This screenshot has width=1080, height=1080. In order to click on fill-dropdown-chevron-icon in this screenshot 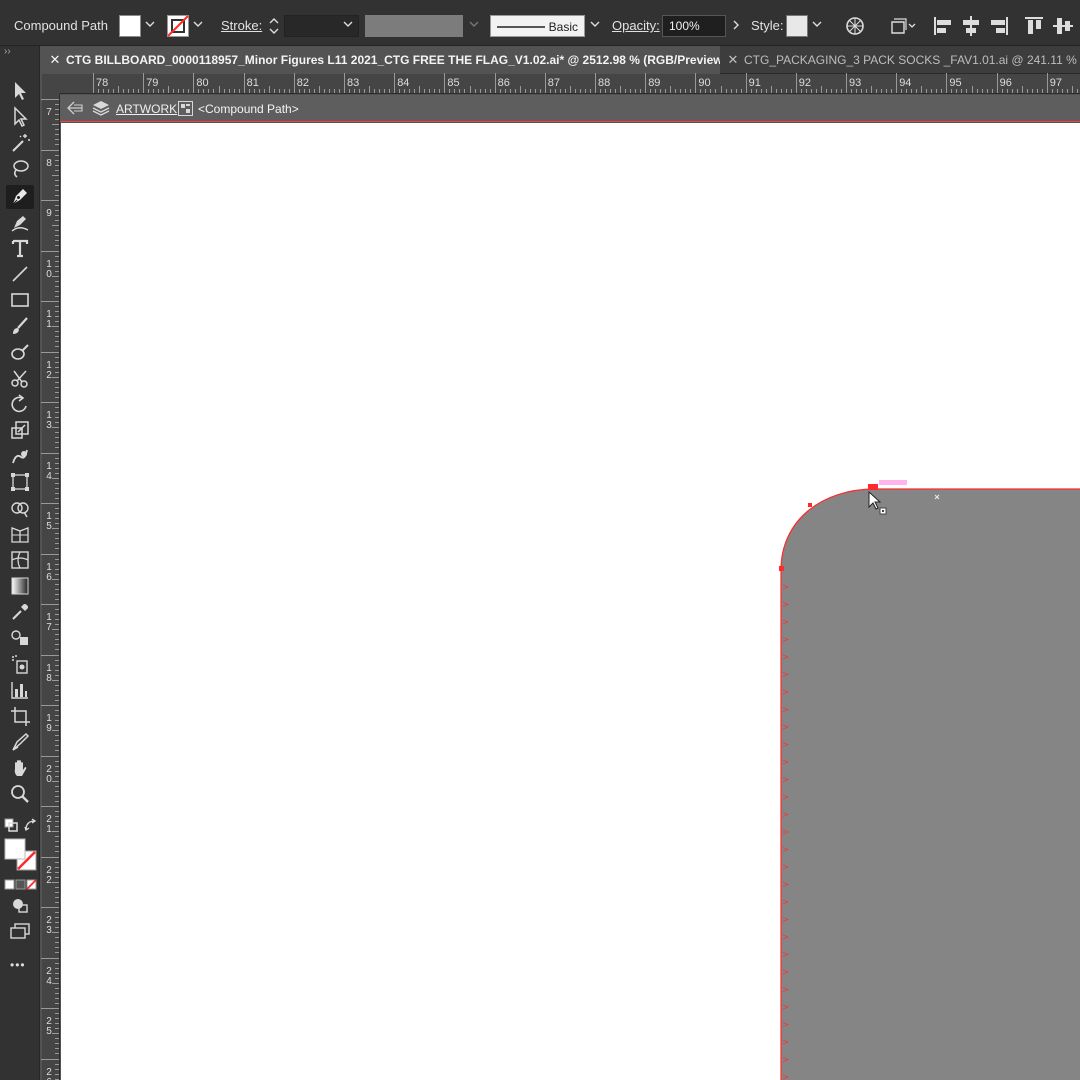, I will do `click(150, 25)`.